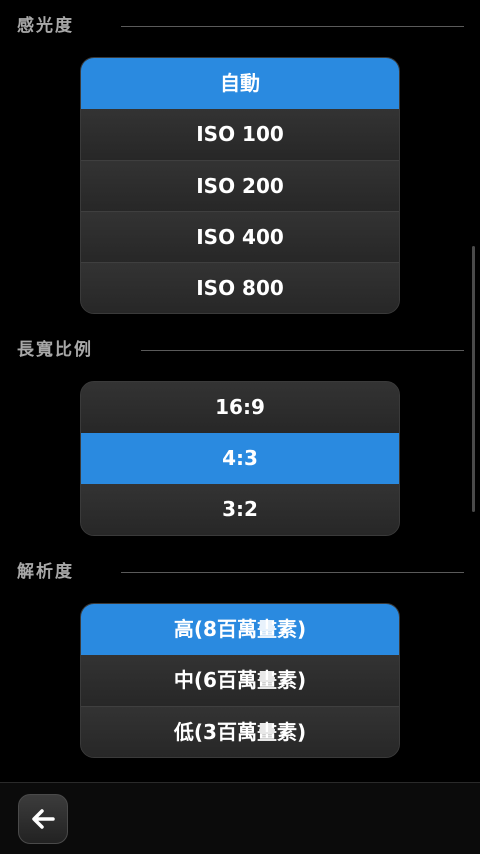  What do you see at coordinates (240, 134) in the screenshot?
I see `iso-option-100: ISO 100` at bounding box center [240, 134].